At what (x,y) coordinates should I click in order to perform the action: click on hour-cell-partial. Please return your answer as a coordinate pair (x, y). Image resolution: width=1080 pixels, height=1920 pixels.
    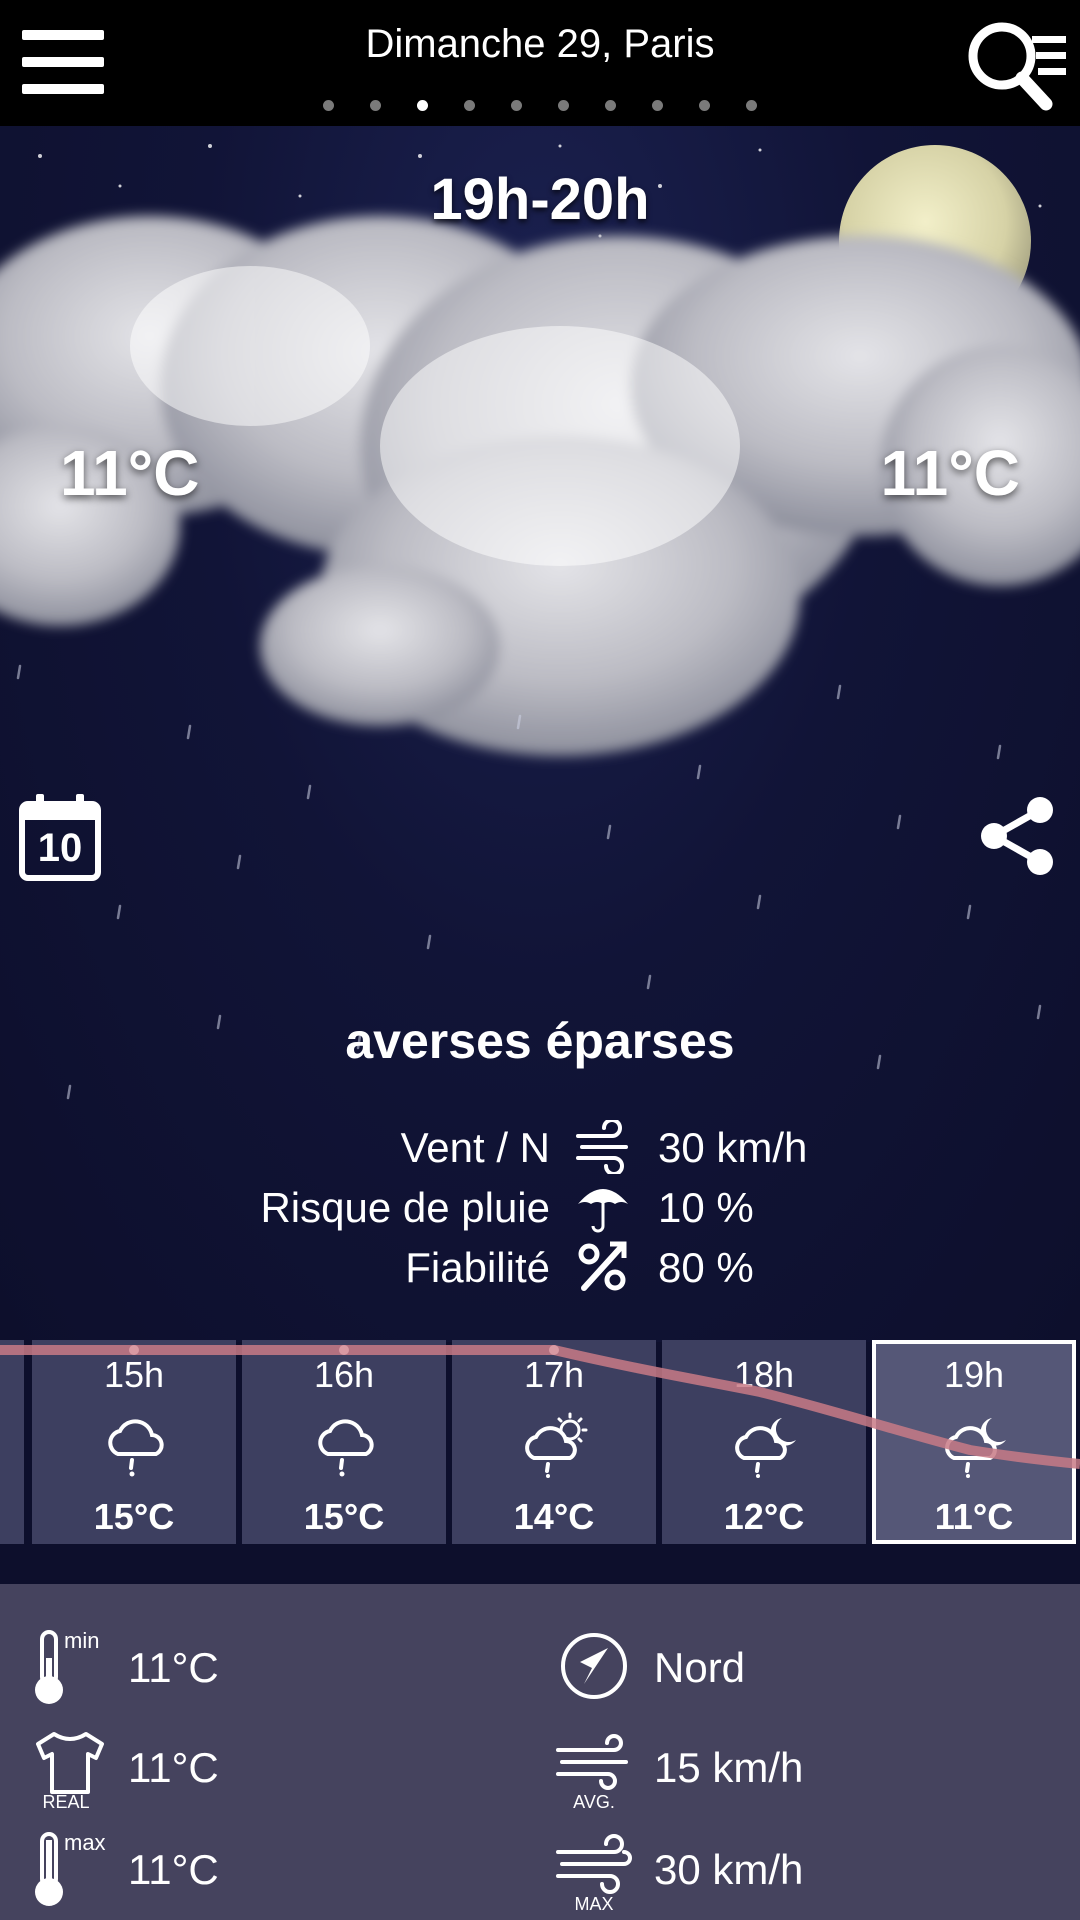
    Looking at the image, I should click on (12, 1442).